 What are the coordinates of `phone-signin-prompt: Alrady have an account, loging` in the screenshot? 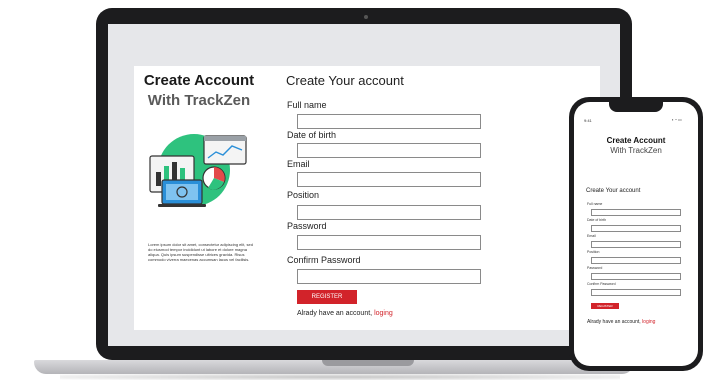 It's located at (621, 322).